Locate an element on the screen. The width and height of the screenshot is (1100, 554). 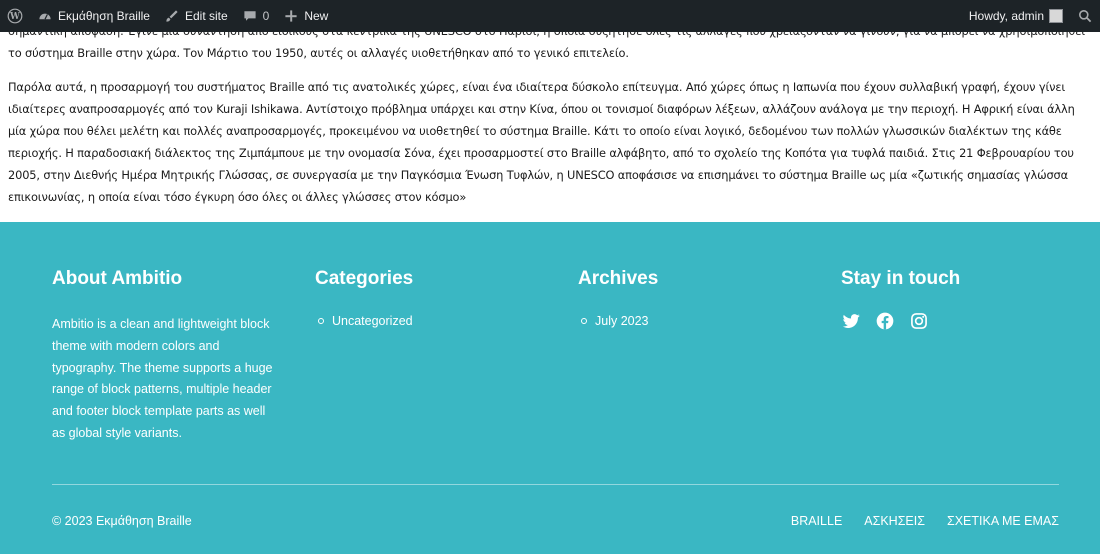
svg-text: W is located at coordinates (14, 17).